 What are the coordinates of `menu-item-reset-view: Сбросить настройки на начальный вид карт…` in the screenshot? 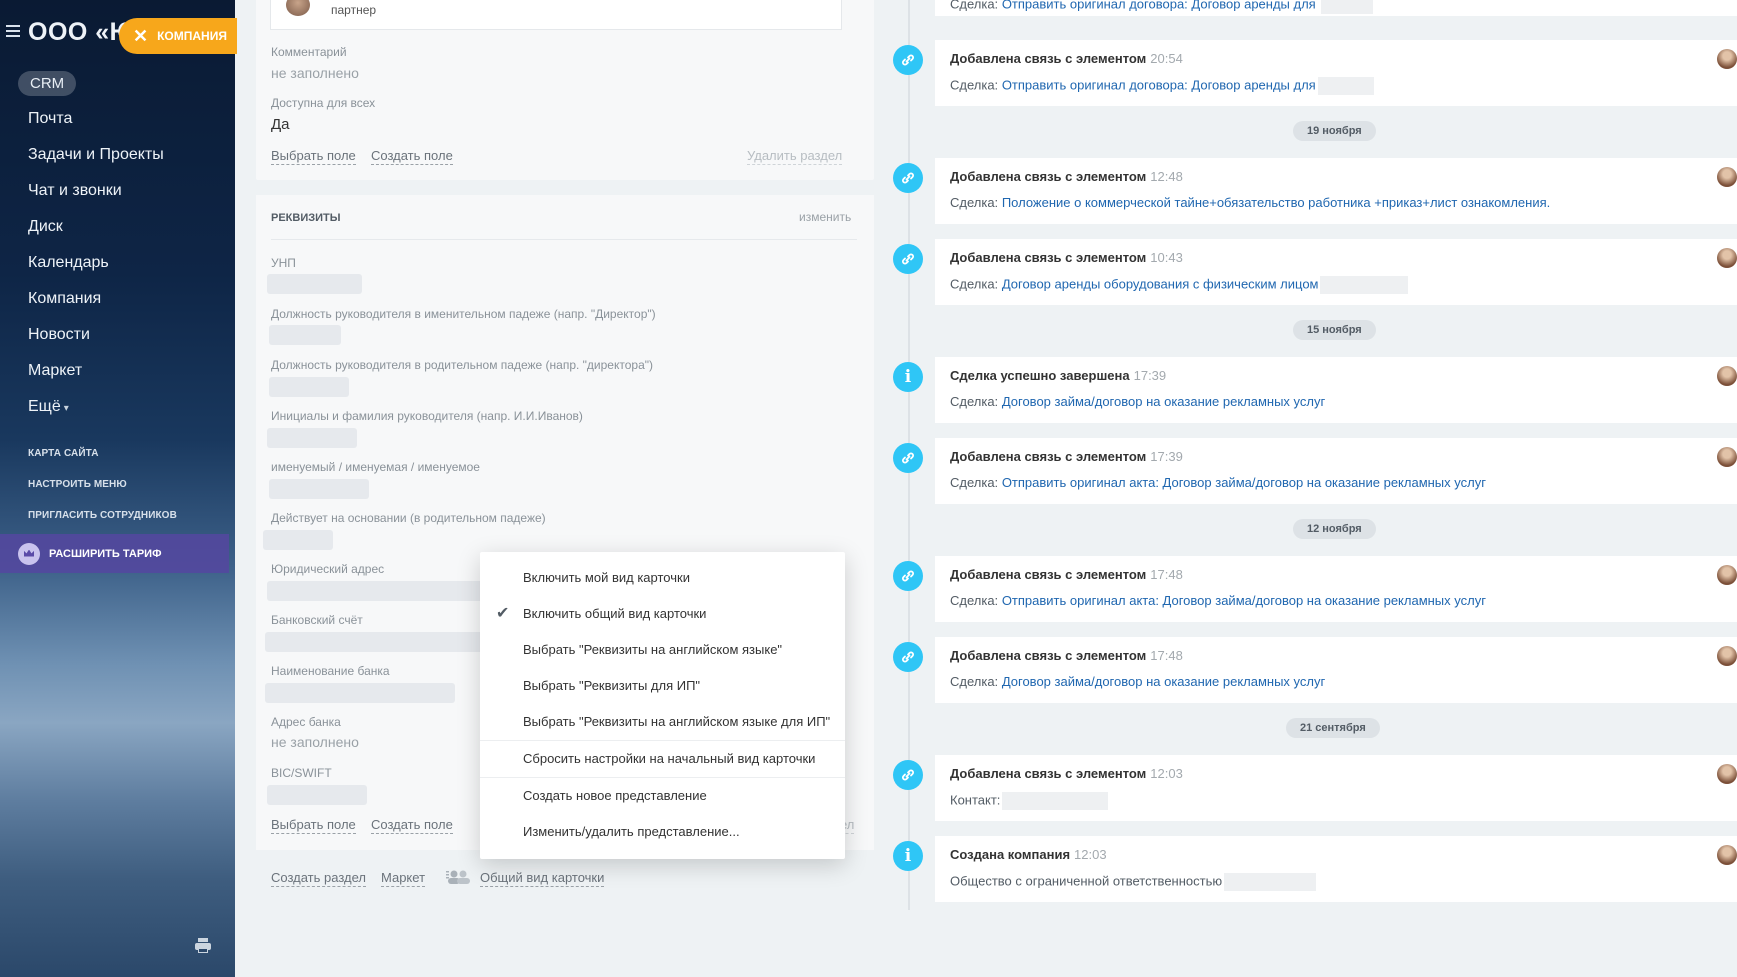 It's located at (662, 759).